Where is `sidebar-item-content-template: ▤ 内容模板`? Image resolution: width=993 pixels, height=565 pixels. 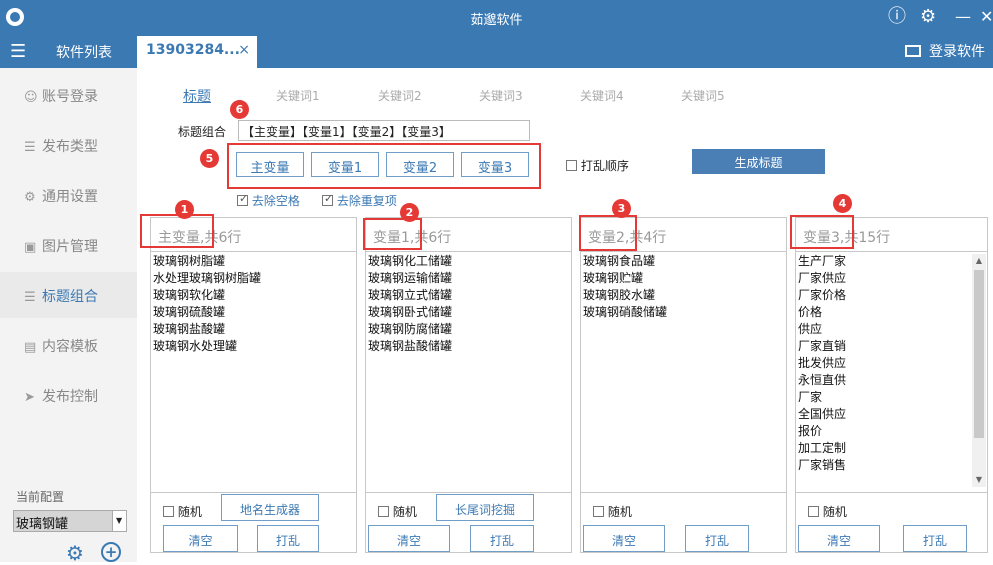
sidebar-item-content-template: ▤ 内容模板 is located at coordinates (68, 345).